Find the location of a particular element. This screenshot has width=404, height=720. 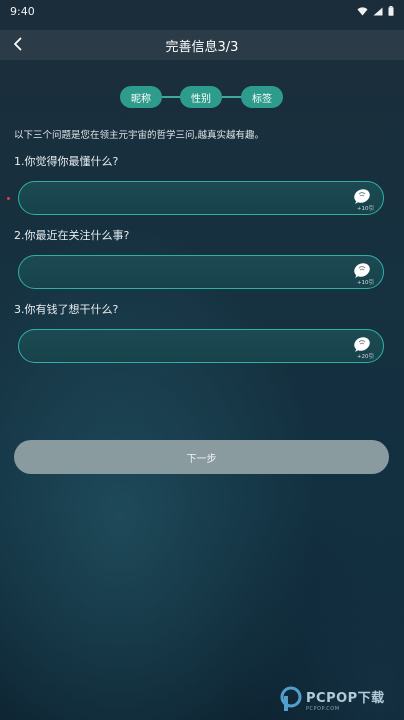

chevron-left-icon is located at coordinates (18, 45).